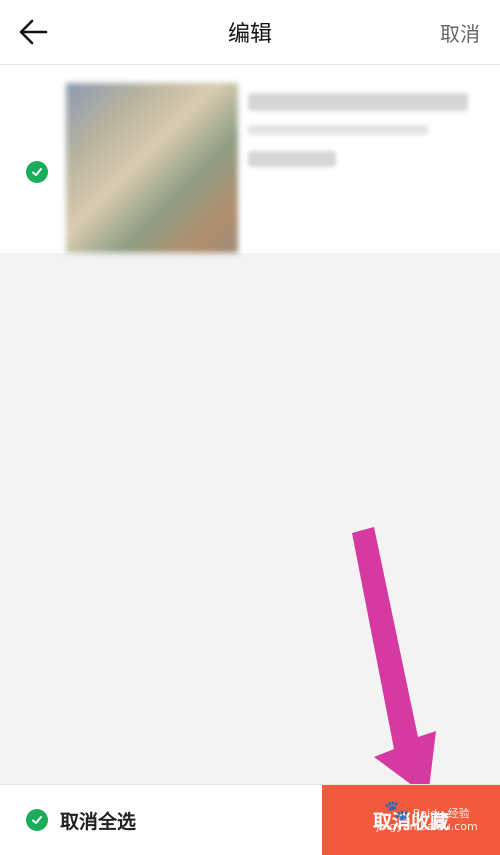 The height and width of the screenshot is (855, 500). Describe the element at coordinates (397, 810) in the screenshot. I see `paw-icon: 🐾` at that location.